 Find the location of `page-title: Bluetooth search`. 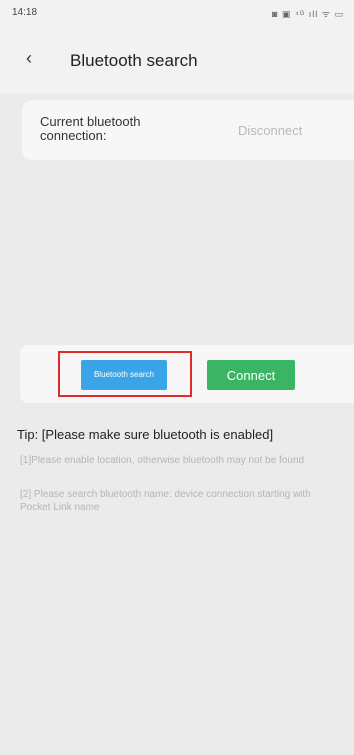

page-title: Bluetooth search is located at coordinates (134, 60).